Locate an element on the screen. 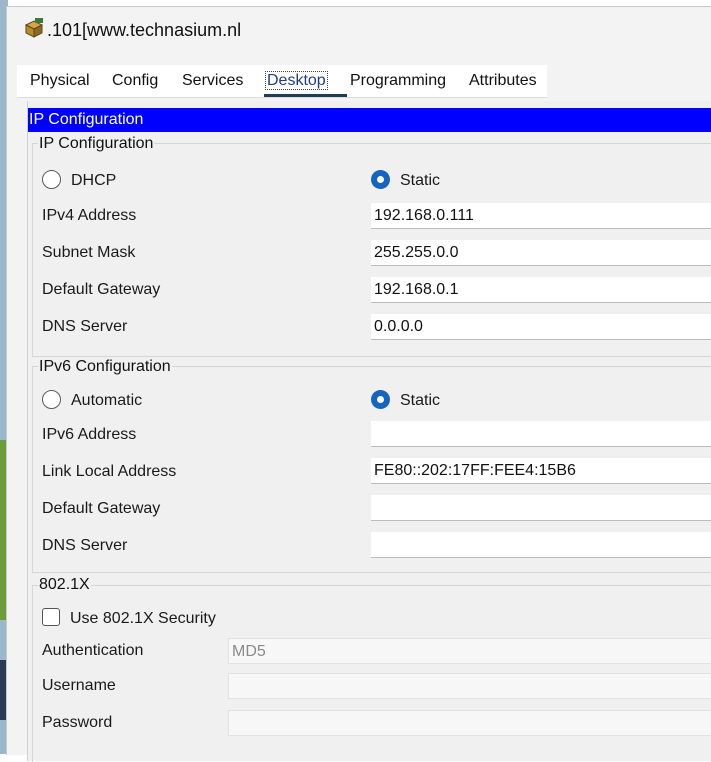 This screenshot has width=711, height=762. ipv4-section-title: IP Configuration is located at coordinates (96, 144).